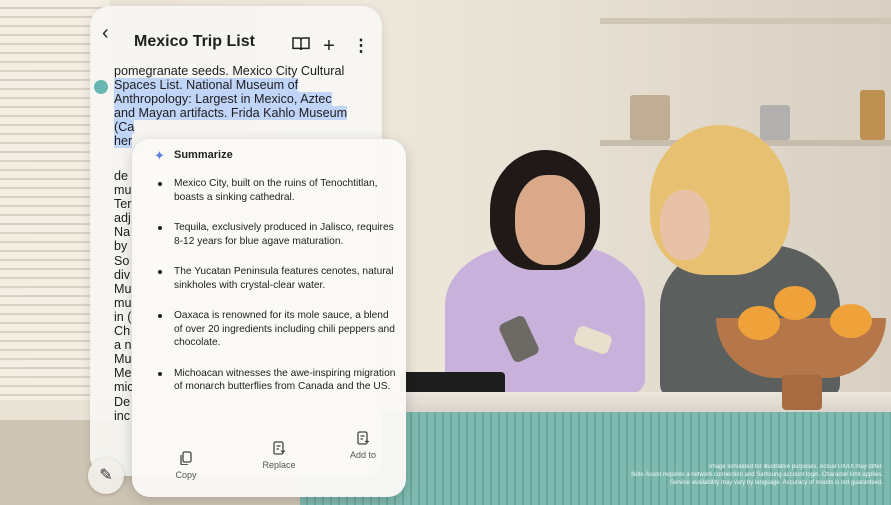 The width and height of the screenshot is (891, 505). I want to click on plus-icon: +, so click(329, 46).